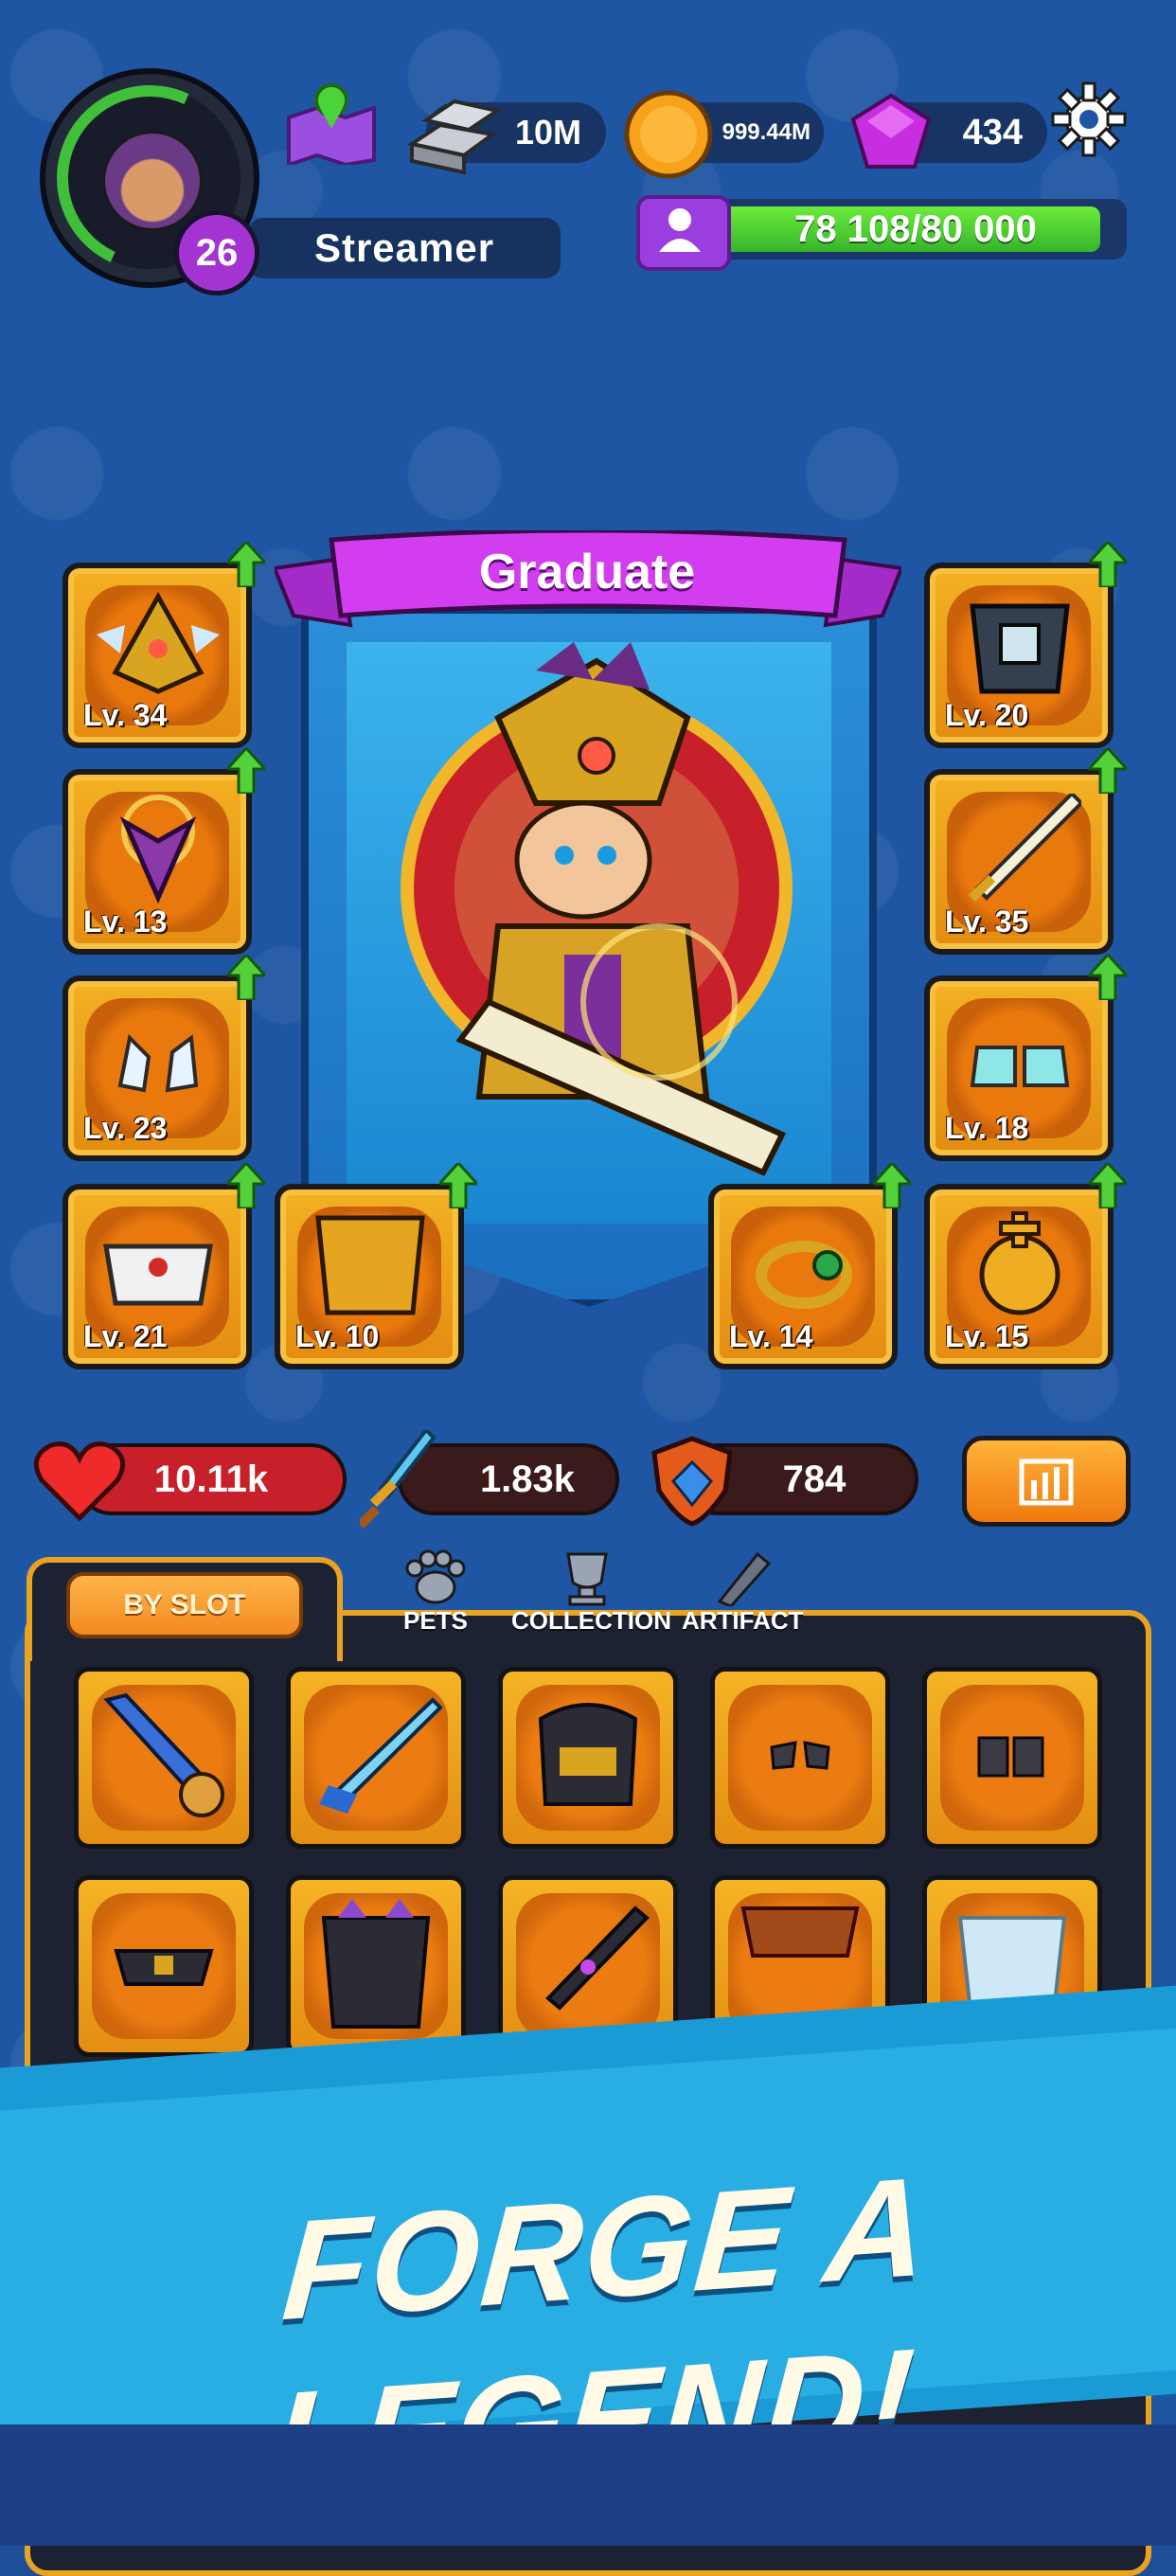  I want to click on stats-chart-button, so click(1046, 1481).